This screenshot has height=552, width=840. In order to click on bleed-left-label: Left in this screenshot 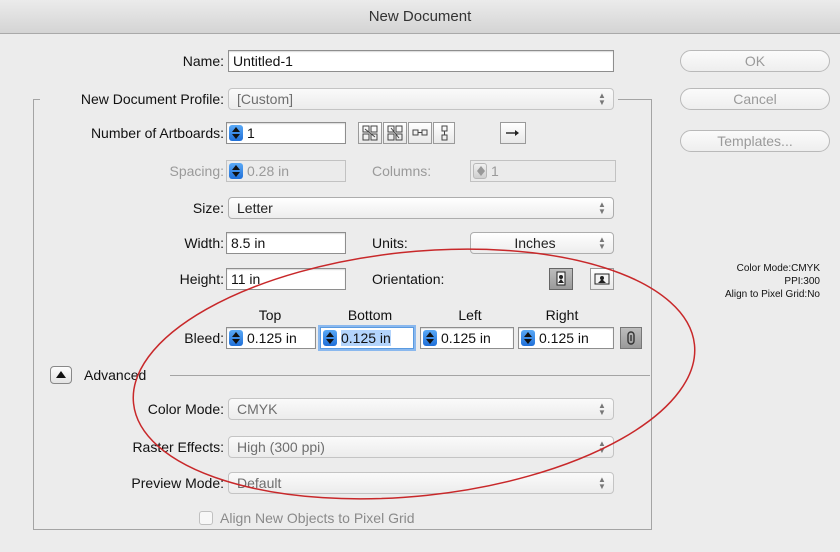, I will do `click(470, 315)`.